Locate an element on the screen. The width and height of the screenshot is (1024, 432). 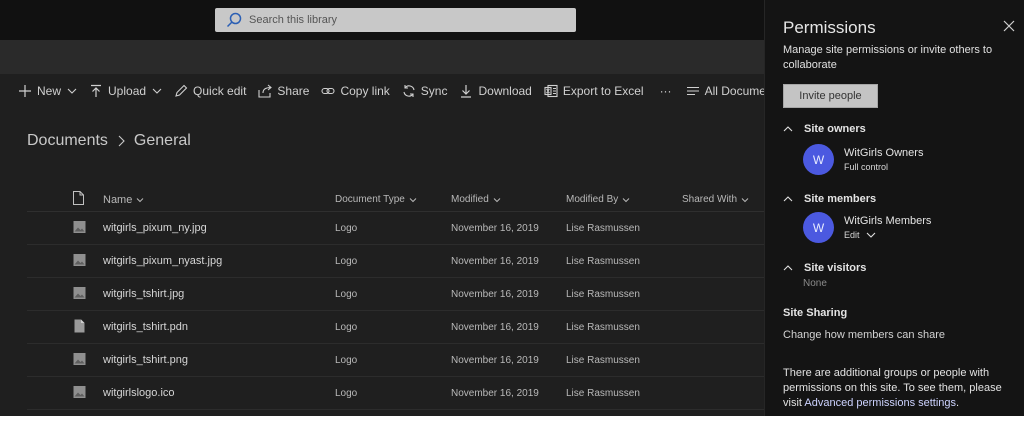
file-type-header is located at coordinates (65, 199).